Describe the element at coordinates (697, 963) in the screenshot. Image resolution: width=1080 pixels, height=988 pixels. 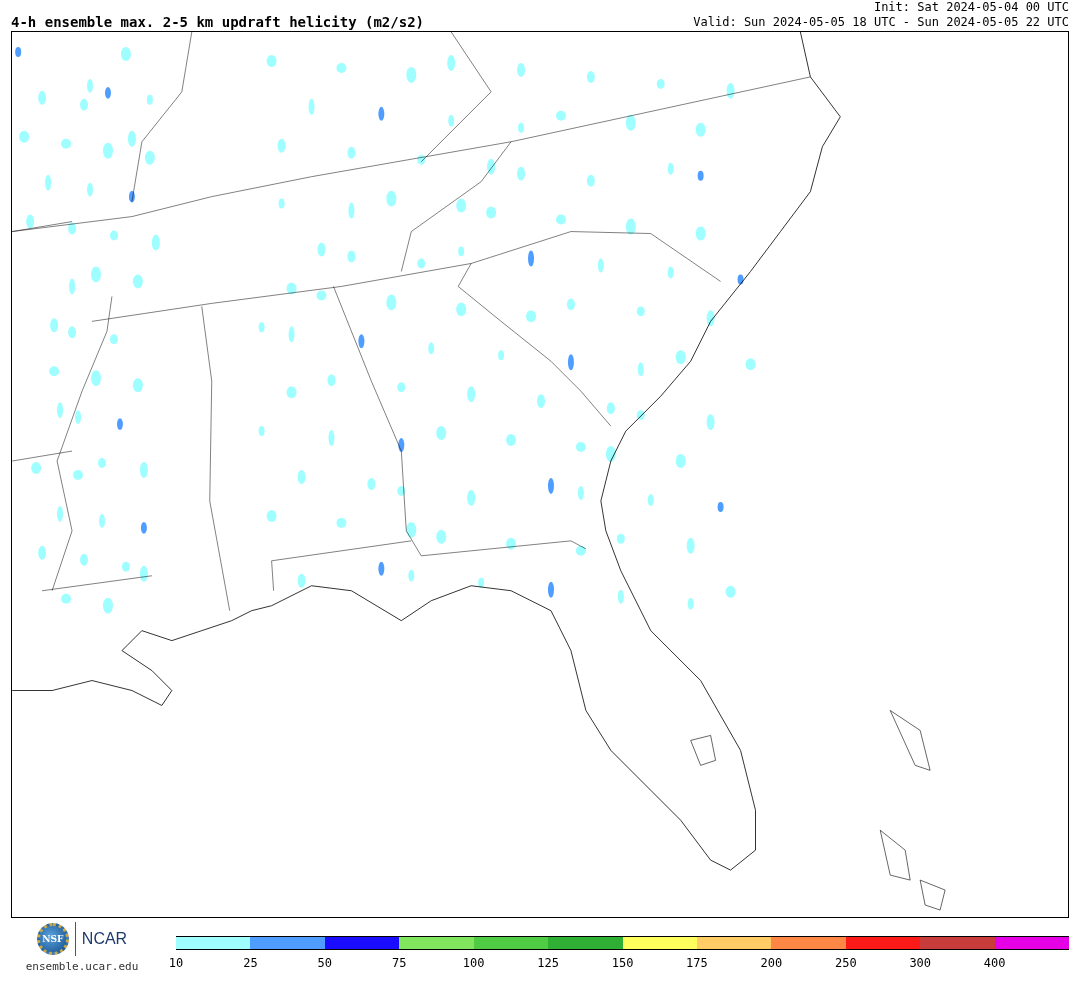
I see `tick-label: 175` at that location.